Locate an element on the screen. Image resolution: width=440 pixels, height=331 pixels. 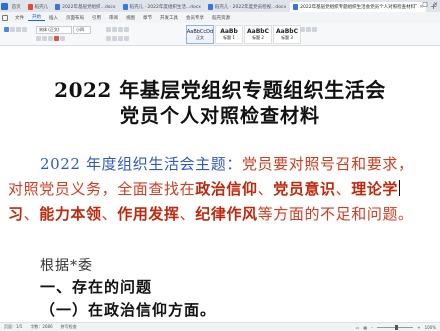
style-heading-1: AaBb 标题 1 is located at coordinates (229, 34).